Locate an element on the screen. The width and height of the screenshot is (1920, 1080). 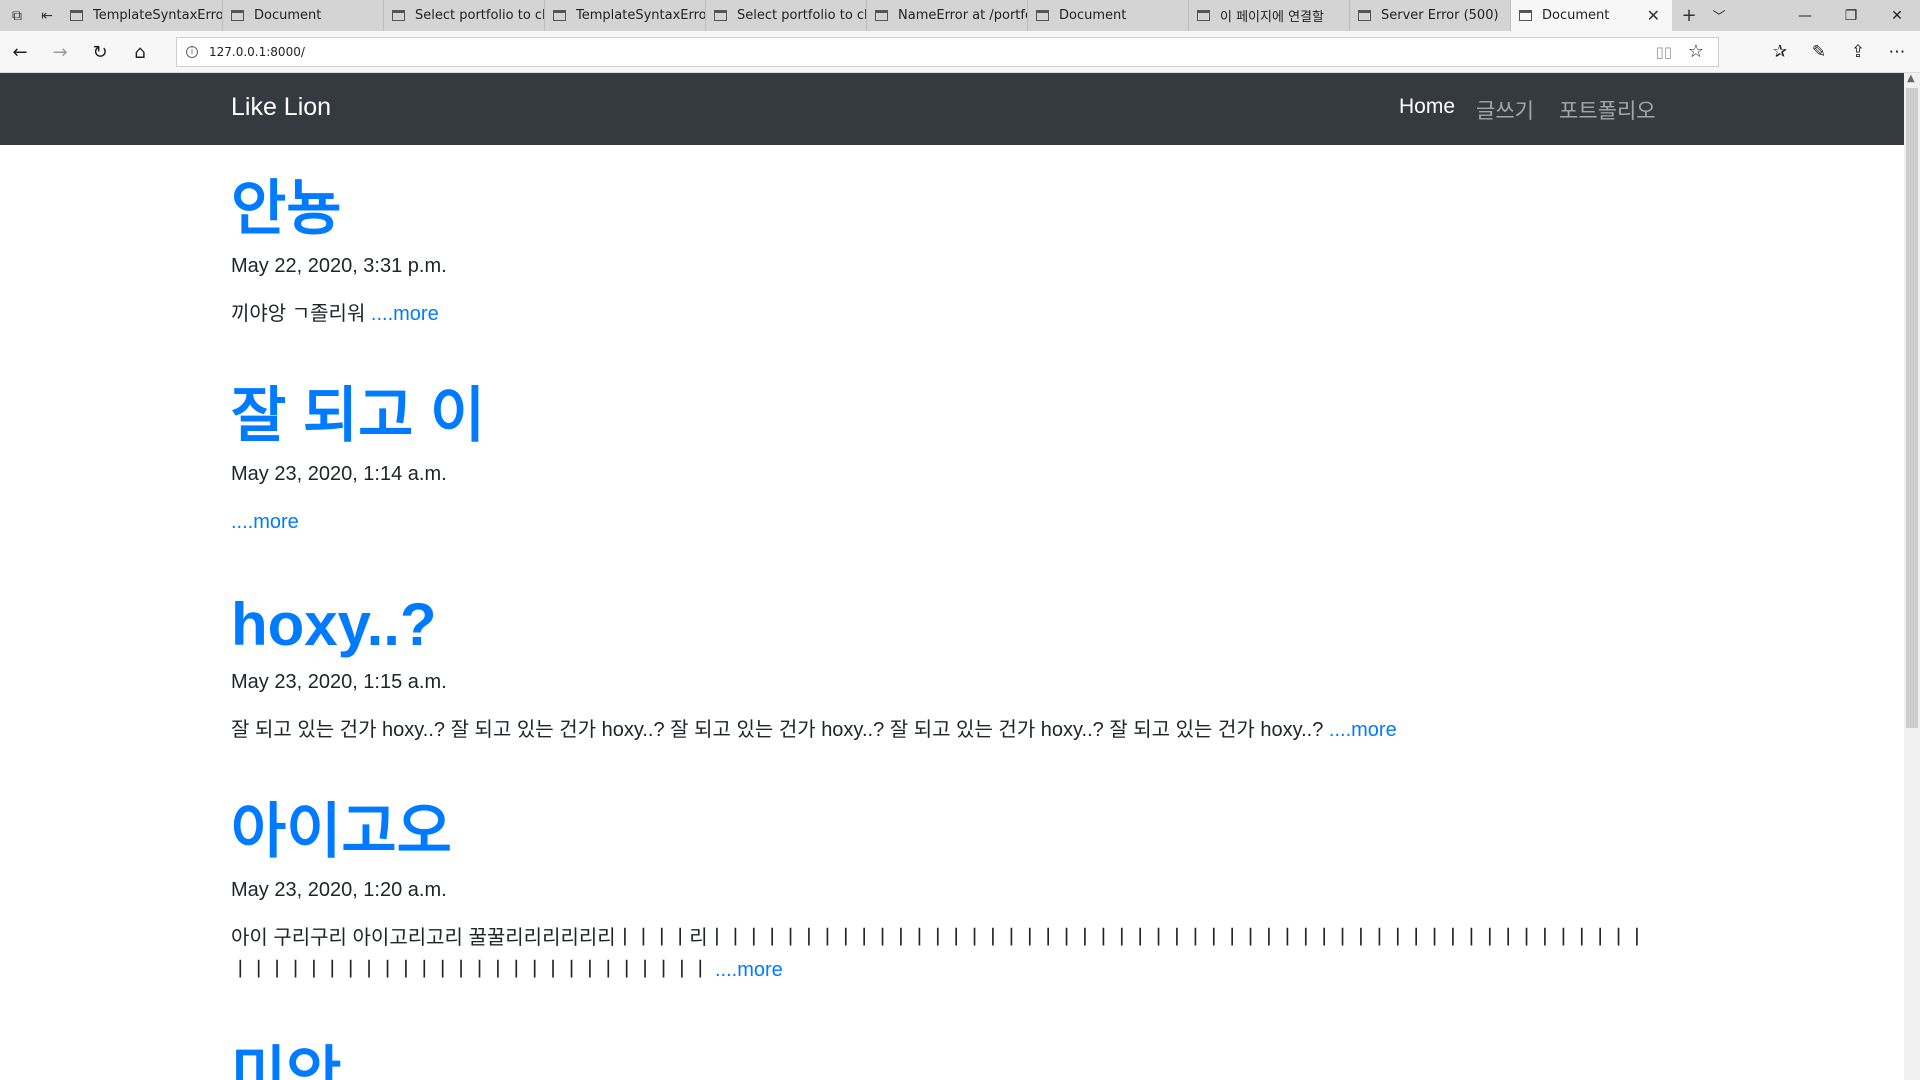
web-note-pen-icon: ✎ is located at coordinates (1819, 52).